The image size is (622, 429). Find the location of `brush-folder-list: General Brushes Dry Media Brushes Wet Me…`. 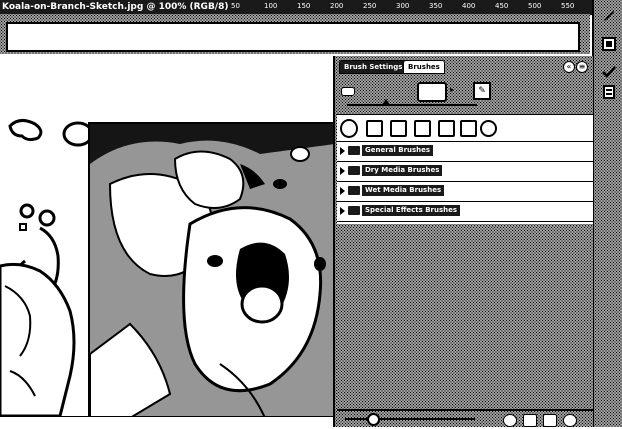

brush-folder-list: General Brushes Dry Media Brushes Wet Me… is located at coordinates (465, 183).